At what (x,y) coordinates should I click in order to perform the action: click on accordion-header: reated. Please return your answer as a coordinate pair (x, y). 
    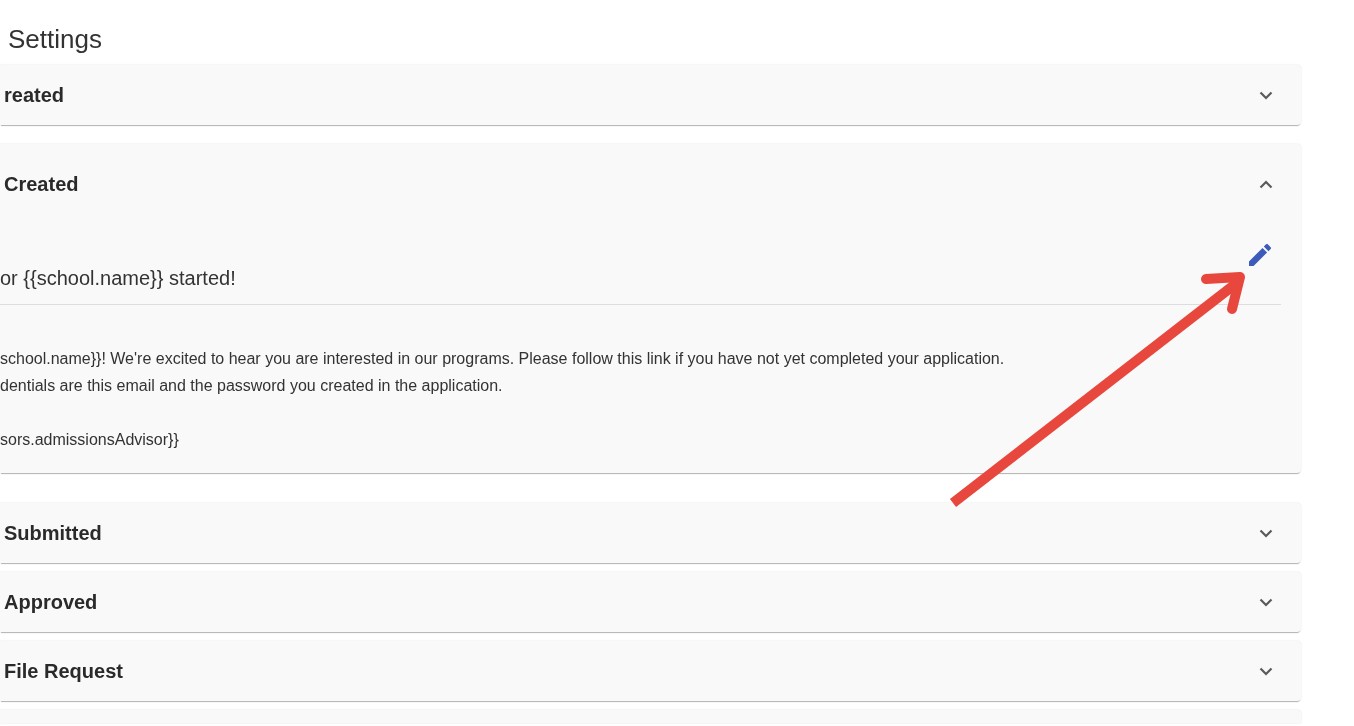
    Looking at the image, I should click on (650, 95).